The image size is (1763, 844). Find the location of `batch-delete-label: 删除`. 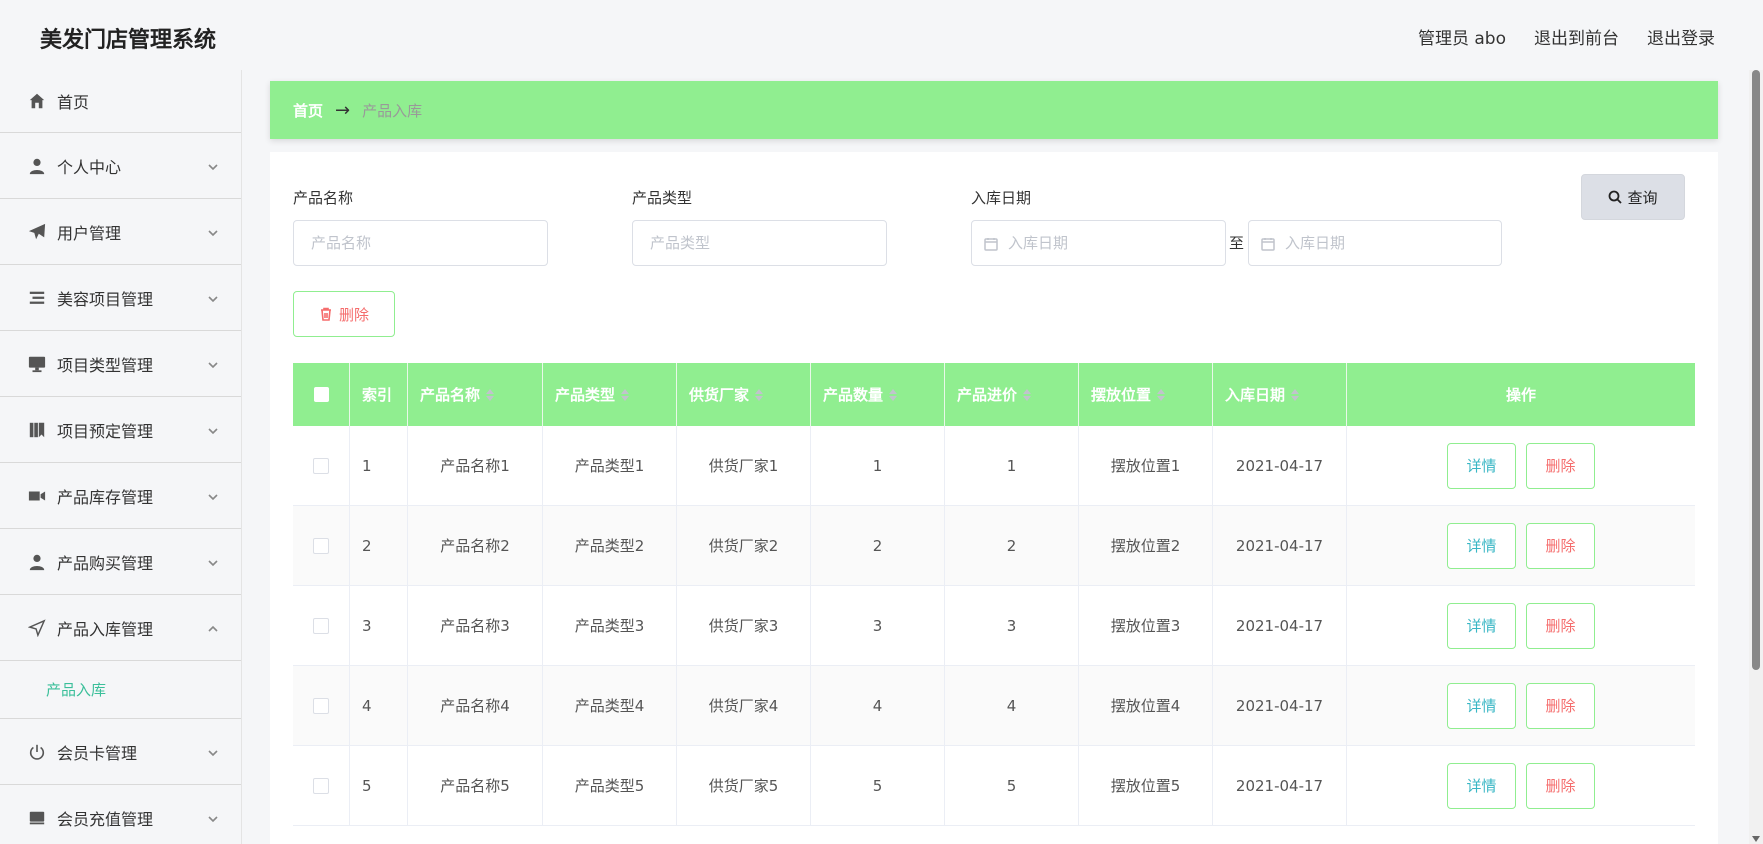

batch-delete-label: 删除 is located at coordinates (353, 314).